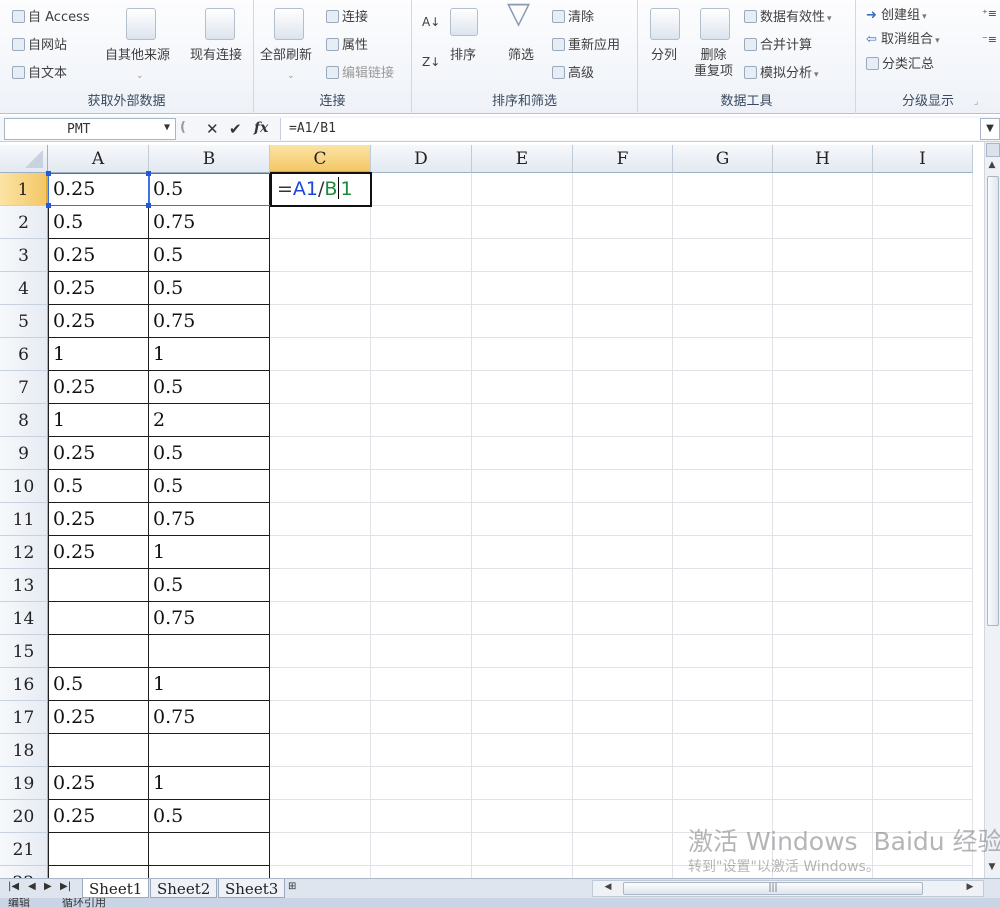 This screenshot has width=1000, height=908. What do you see at coordinates (32, 886) in the screenshot?
I see `prev-sheet-icon: ◀` at bounding box center [32, 886].